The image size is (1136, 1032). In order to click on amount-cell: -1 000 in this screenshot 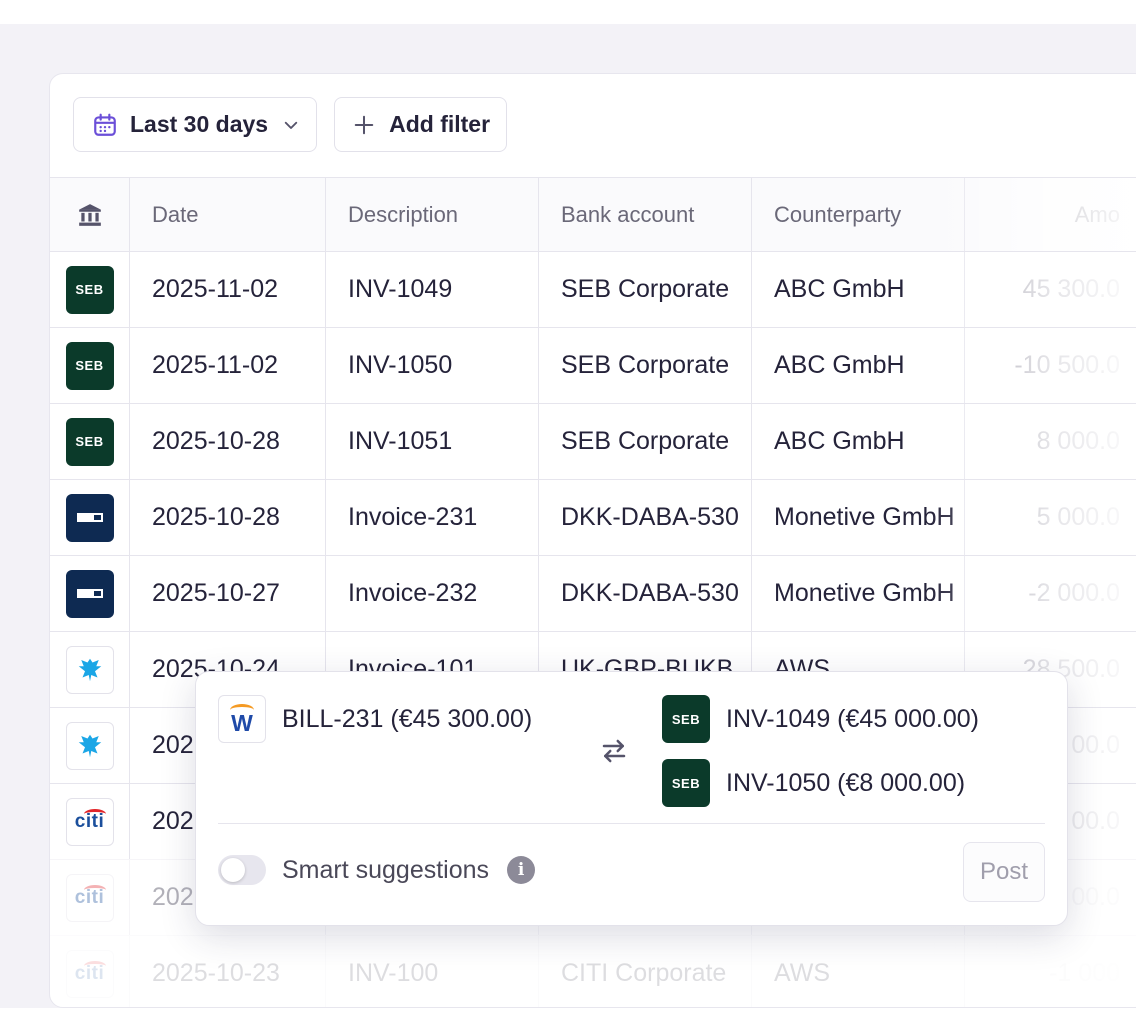, I will do `click(1084, 973)`.